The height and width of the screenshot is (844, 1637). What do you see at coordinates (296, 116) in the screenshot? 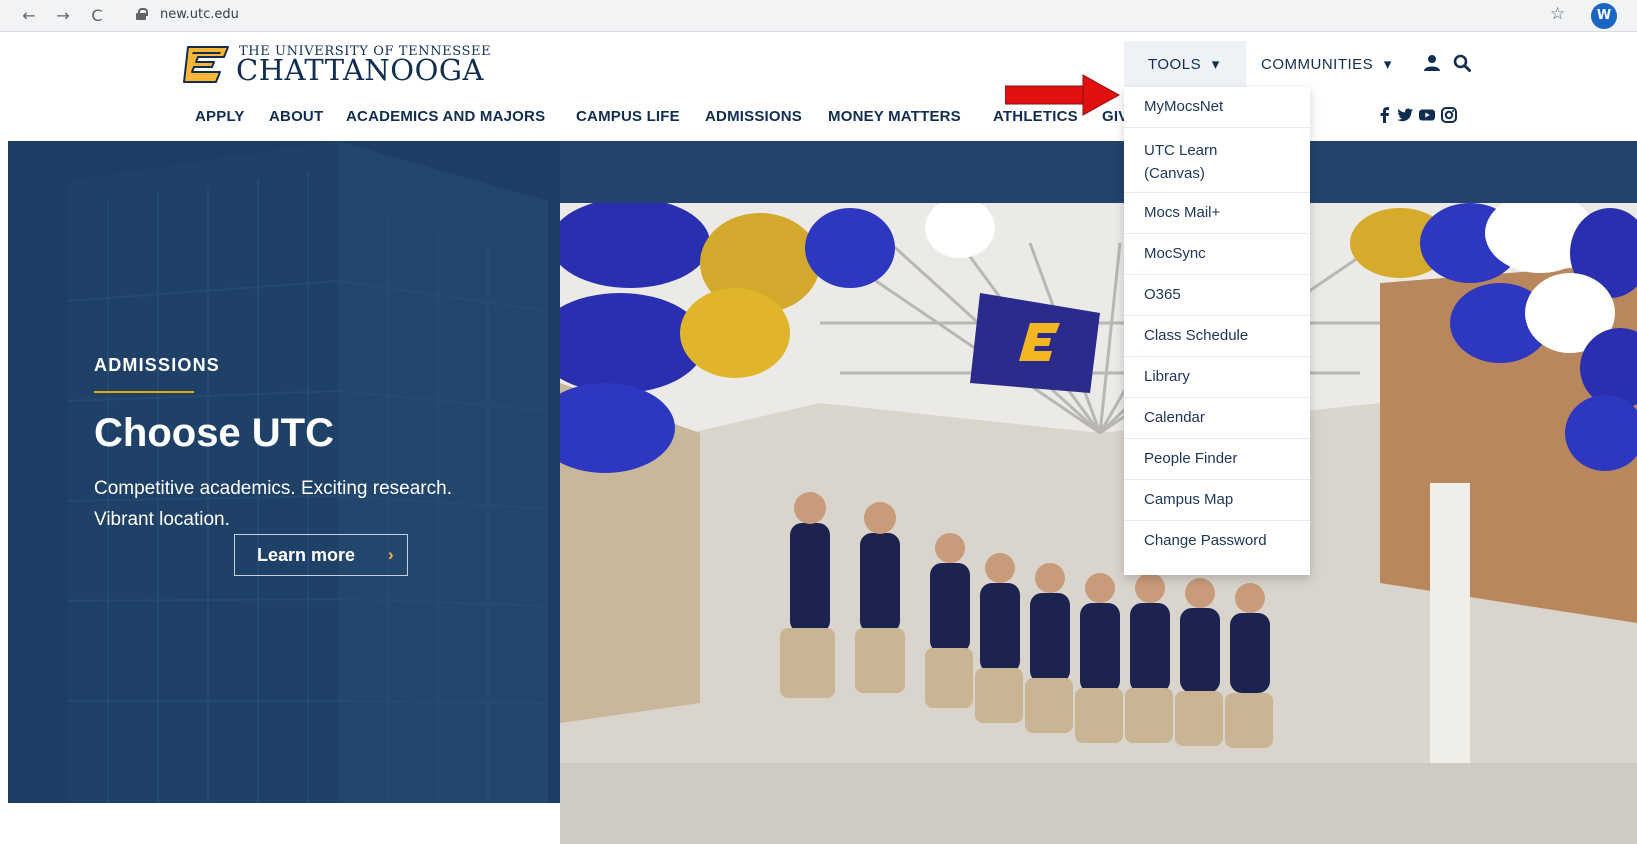
I see `nav-about: ABOUT` at bounding box center [296, 116].